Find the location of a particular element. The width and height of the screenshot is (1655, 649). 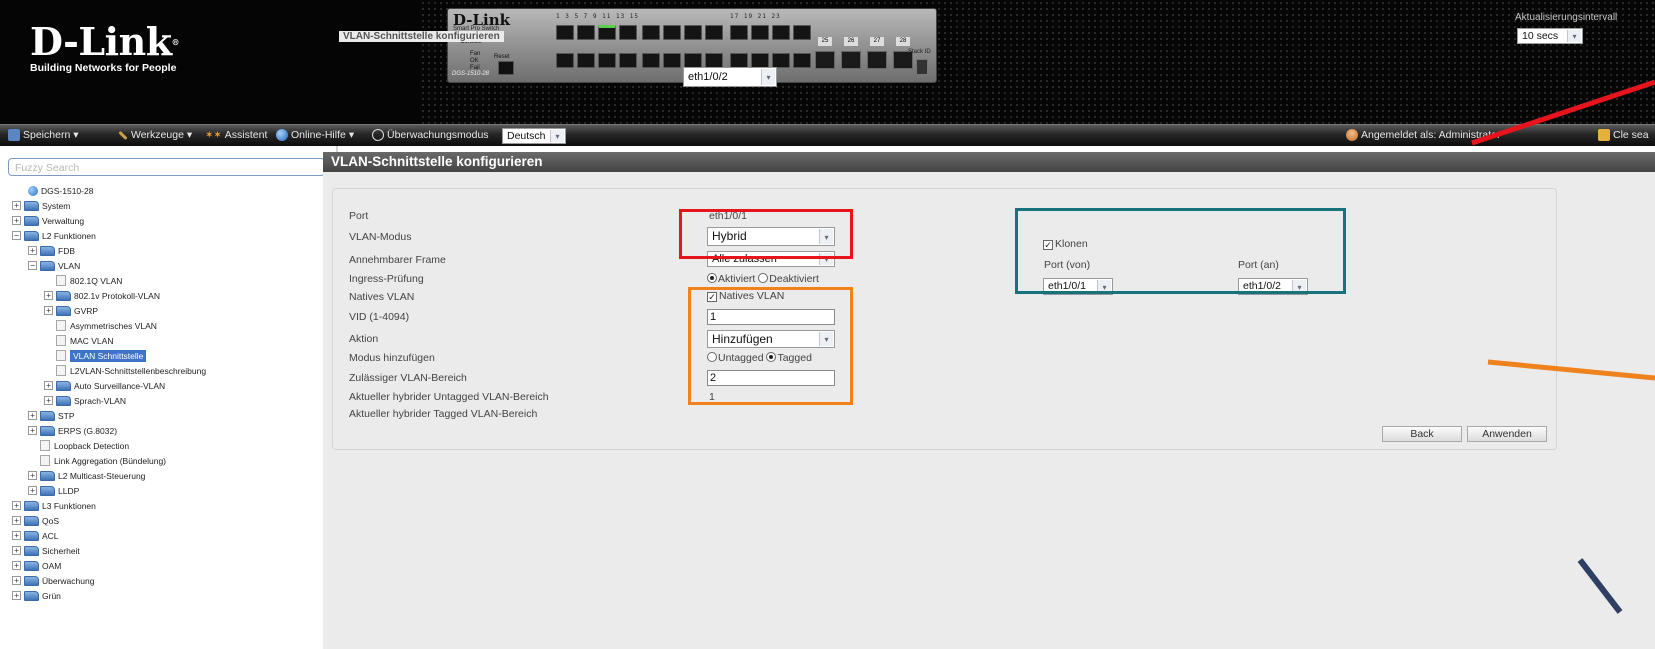

red-annotation-line is located at coordinates (1563, 112).